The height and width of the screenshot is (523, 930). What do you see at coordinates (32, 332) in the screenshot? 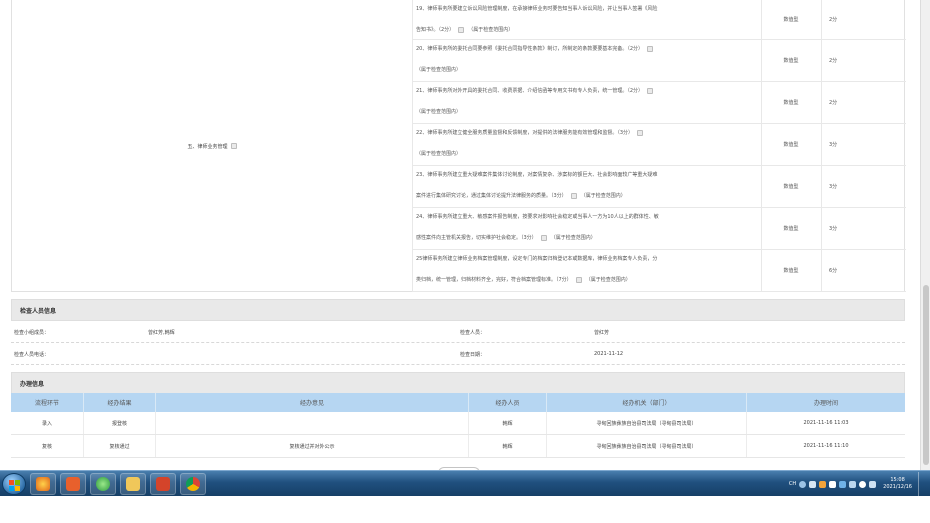
I see `group-label: 检查小组成员：` at bounding box center [32, 332].